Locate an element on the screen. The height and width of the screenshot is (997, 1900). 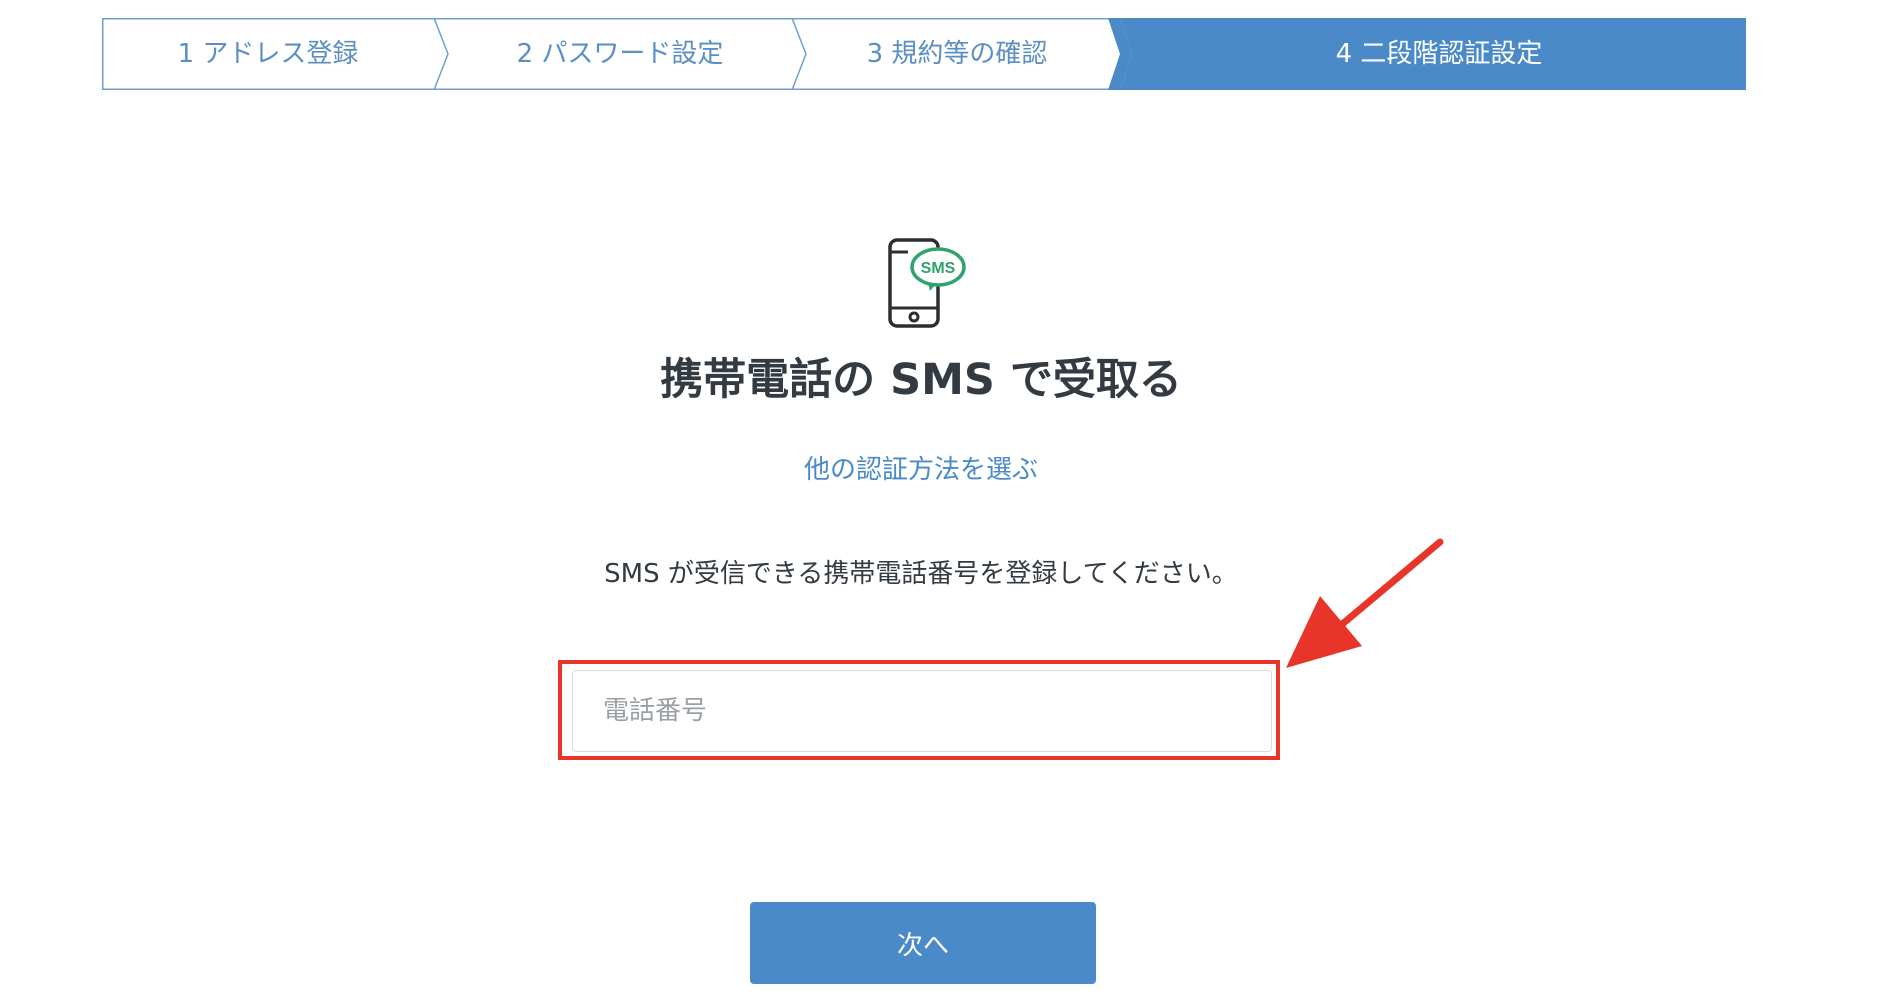
step-2-password: 2 パスワード設定 is located at coordinates (620, 54).